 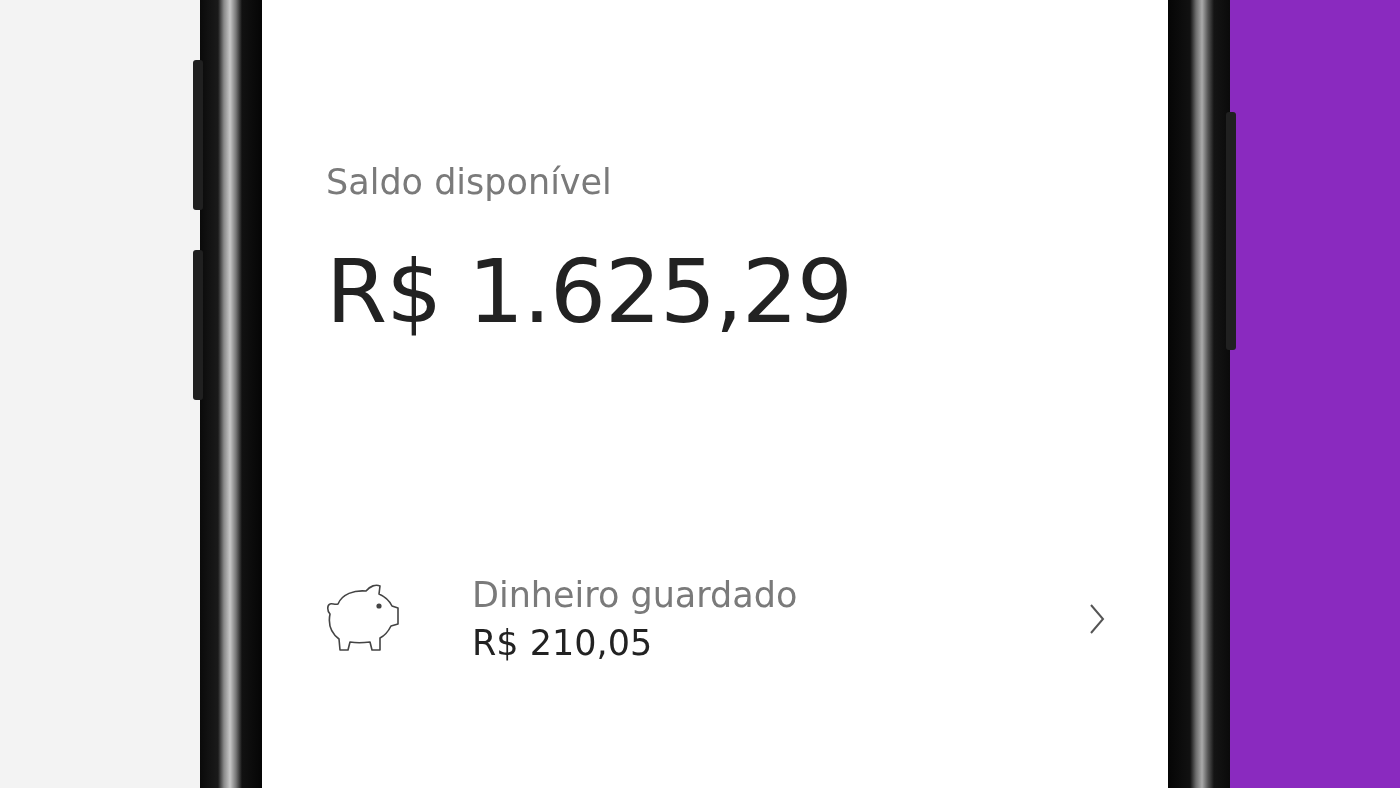 What do you see at coordinates (635, 595) in the screenshot?
I see `savings-label: Dinheiro guardado` at bounding box center [635, 595].